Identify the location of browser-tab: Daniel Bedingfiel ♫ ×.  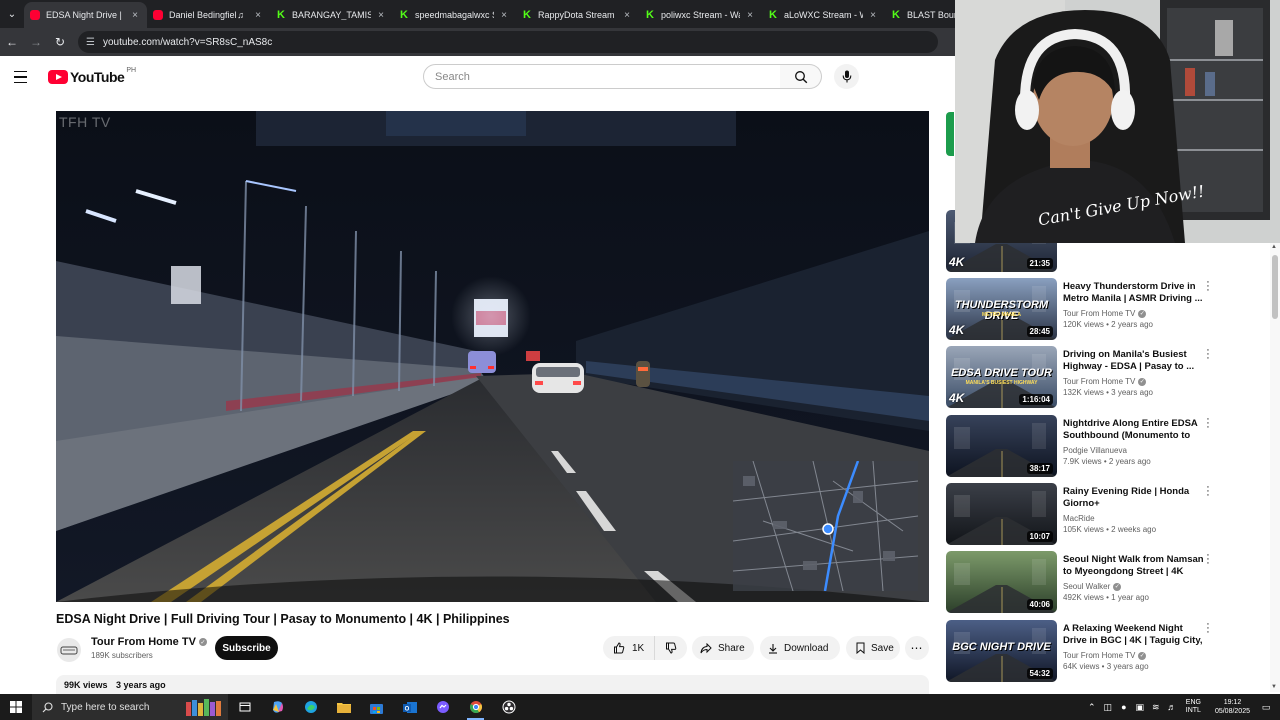
(208, 15).